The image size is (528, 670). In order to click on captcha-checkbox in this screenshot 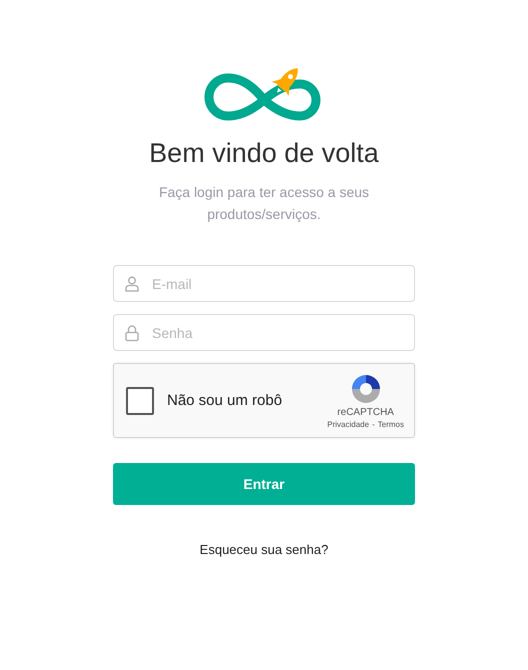, I will do `click(140, 400)`.